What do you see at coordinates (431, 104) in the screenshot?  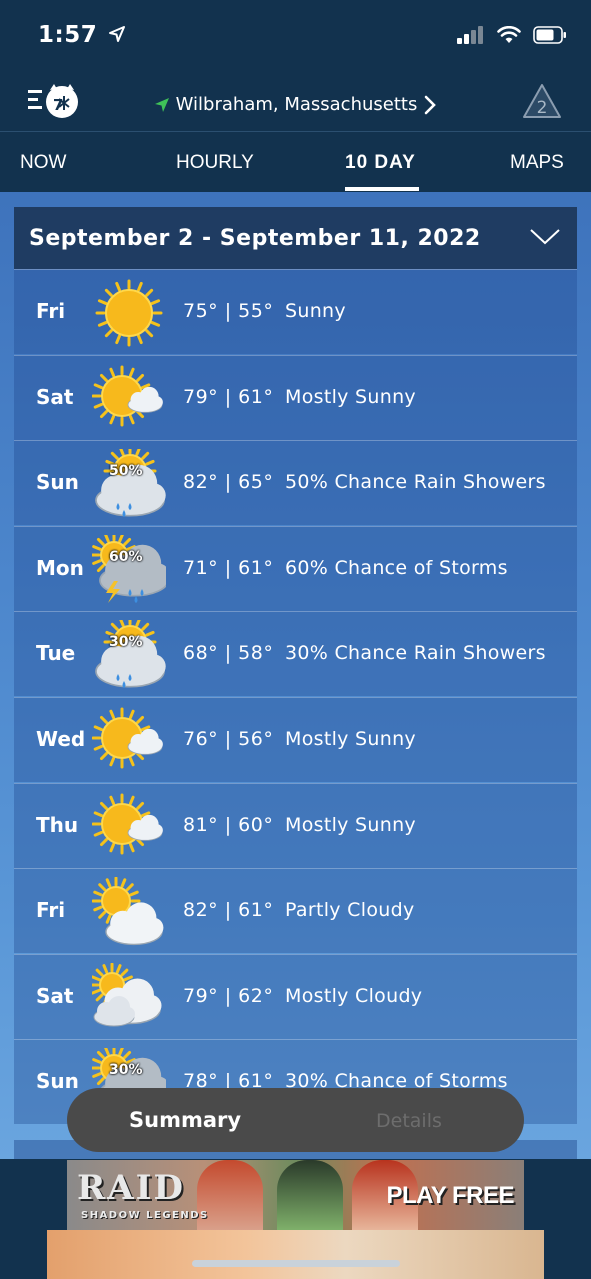 I see `chevron-right-icon` at bounding box center [431, 104].